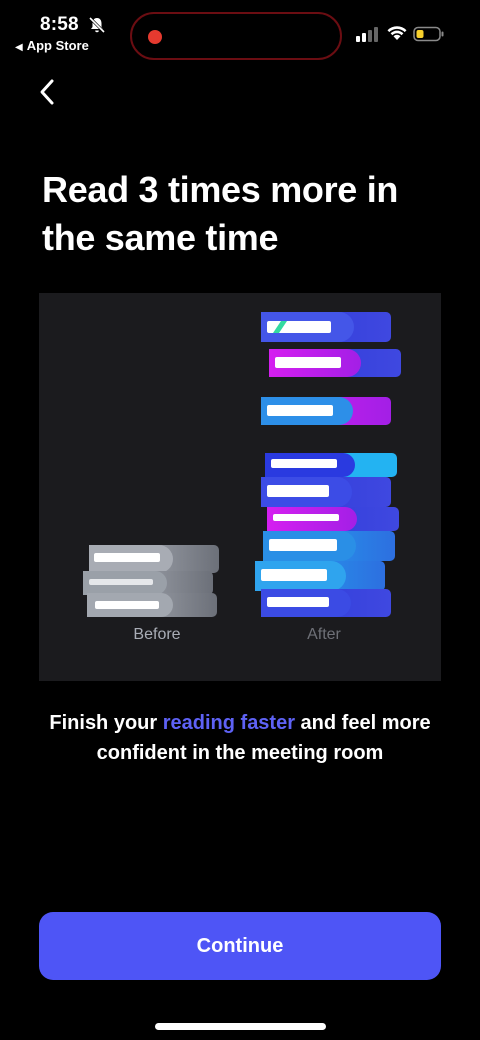 The image size is (480, 1040). Describe the element at coordinates (106, 723) in the screenshot. I see `description-part-1: Finish your` at that location.